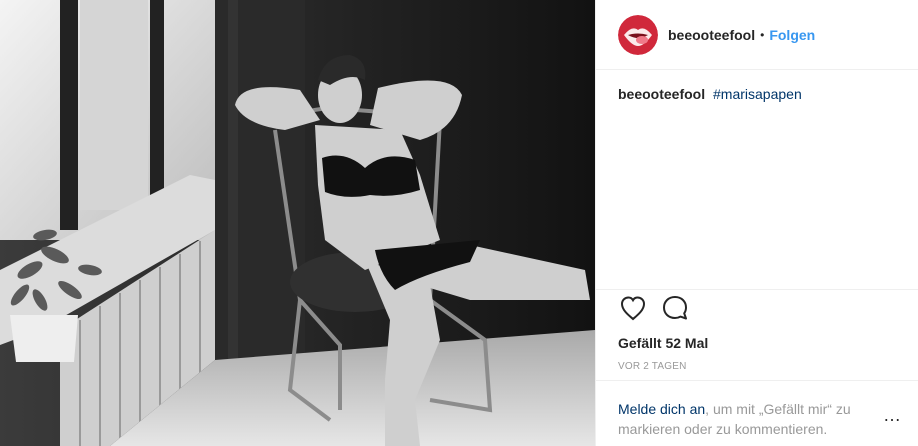 The image size is (918, 446). I want to click on post-timestamp: VOR 2 TAGEN, so click(652, 366).